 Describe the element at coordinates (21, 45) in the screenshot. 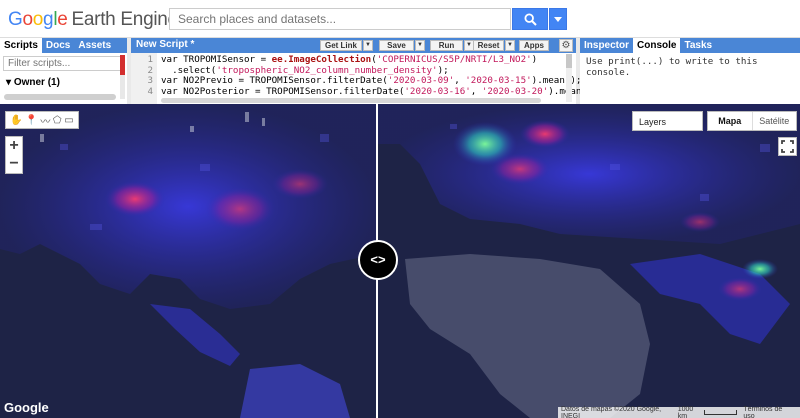

I see `tab-scripts: Scripts` at that location.